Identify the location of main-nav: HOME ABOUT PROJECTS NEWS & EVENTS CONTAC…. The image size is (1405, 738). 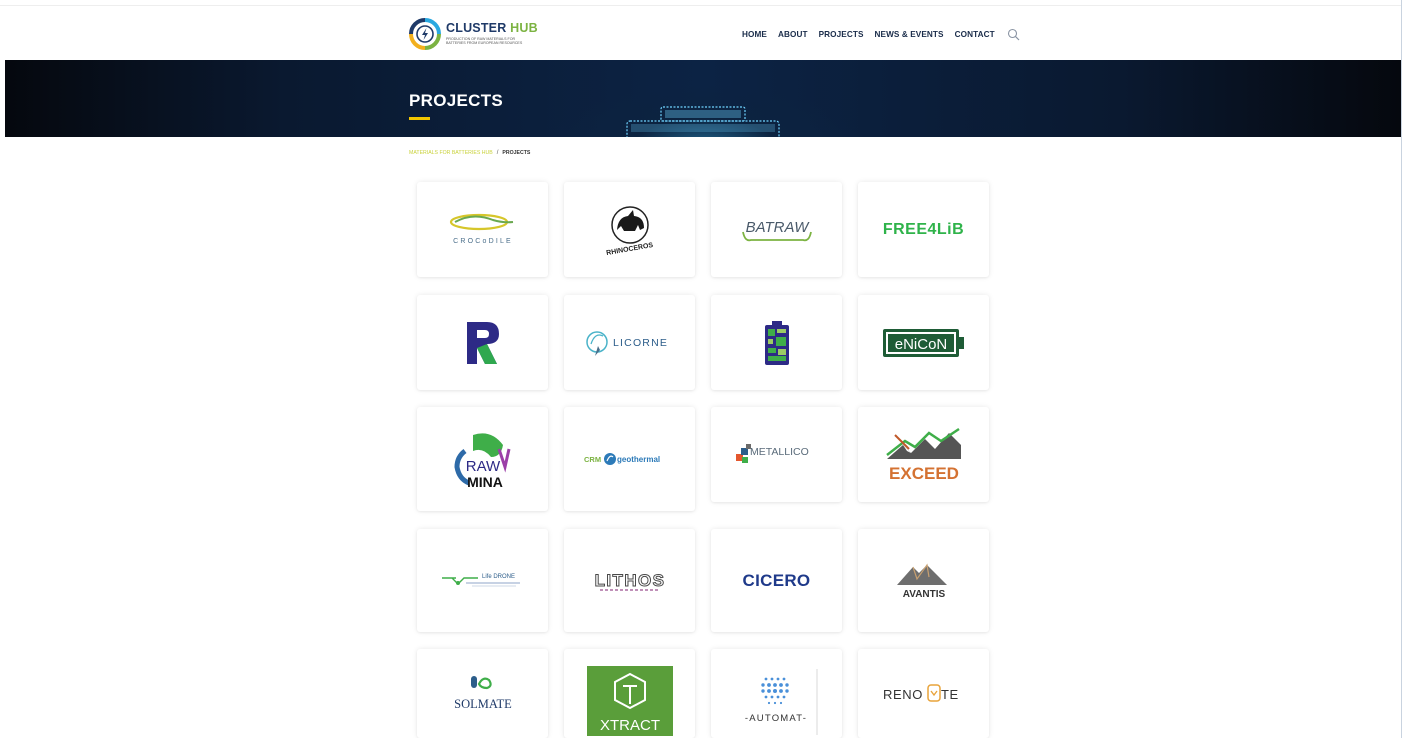
(881, 34).